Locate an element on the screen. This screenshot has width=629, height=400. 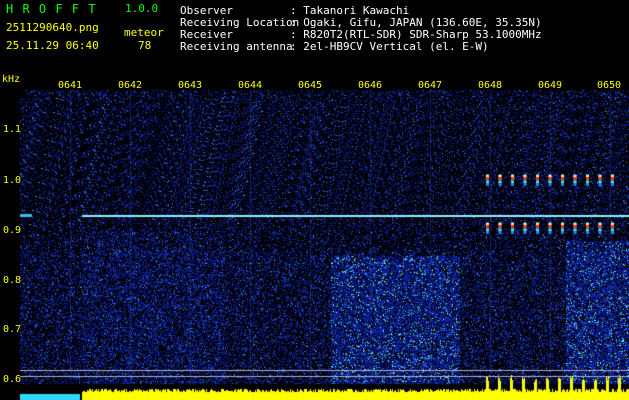
time-label: 0642 is located at coordinates (130, 85).